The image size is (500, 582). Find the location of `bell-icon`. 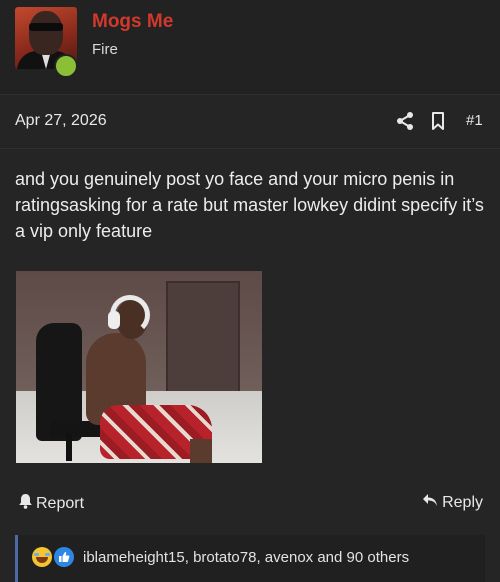

bell-icon is located at coordinates (25, 503).